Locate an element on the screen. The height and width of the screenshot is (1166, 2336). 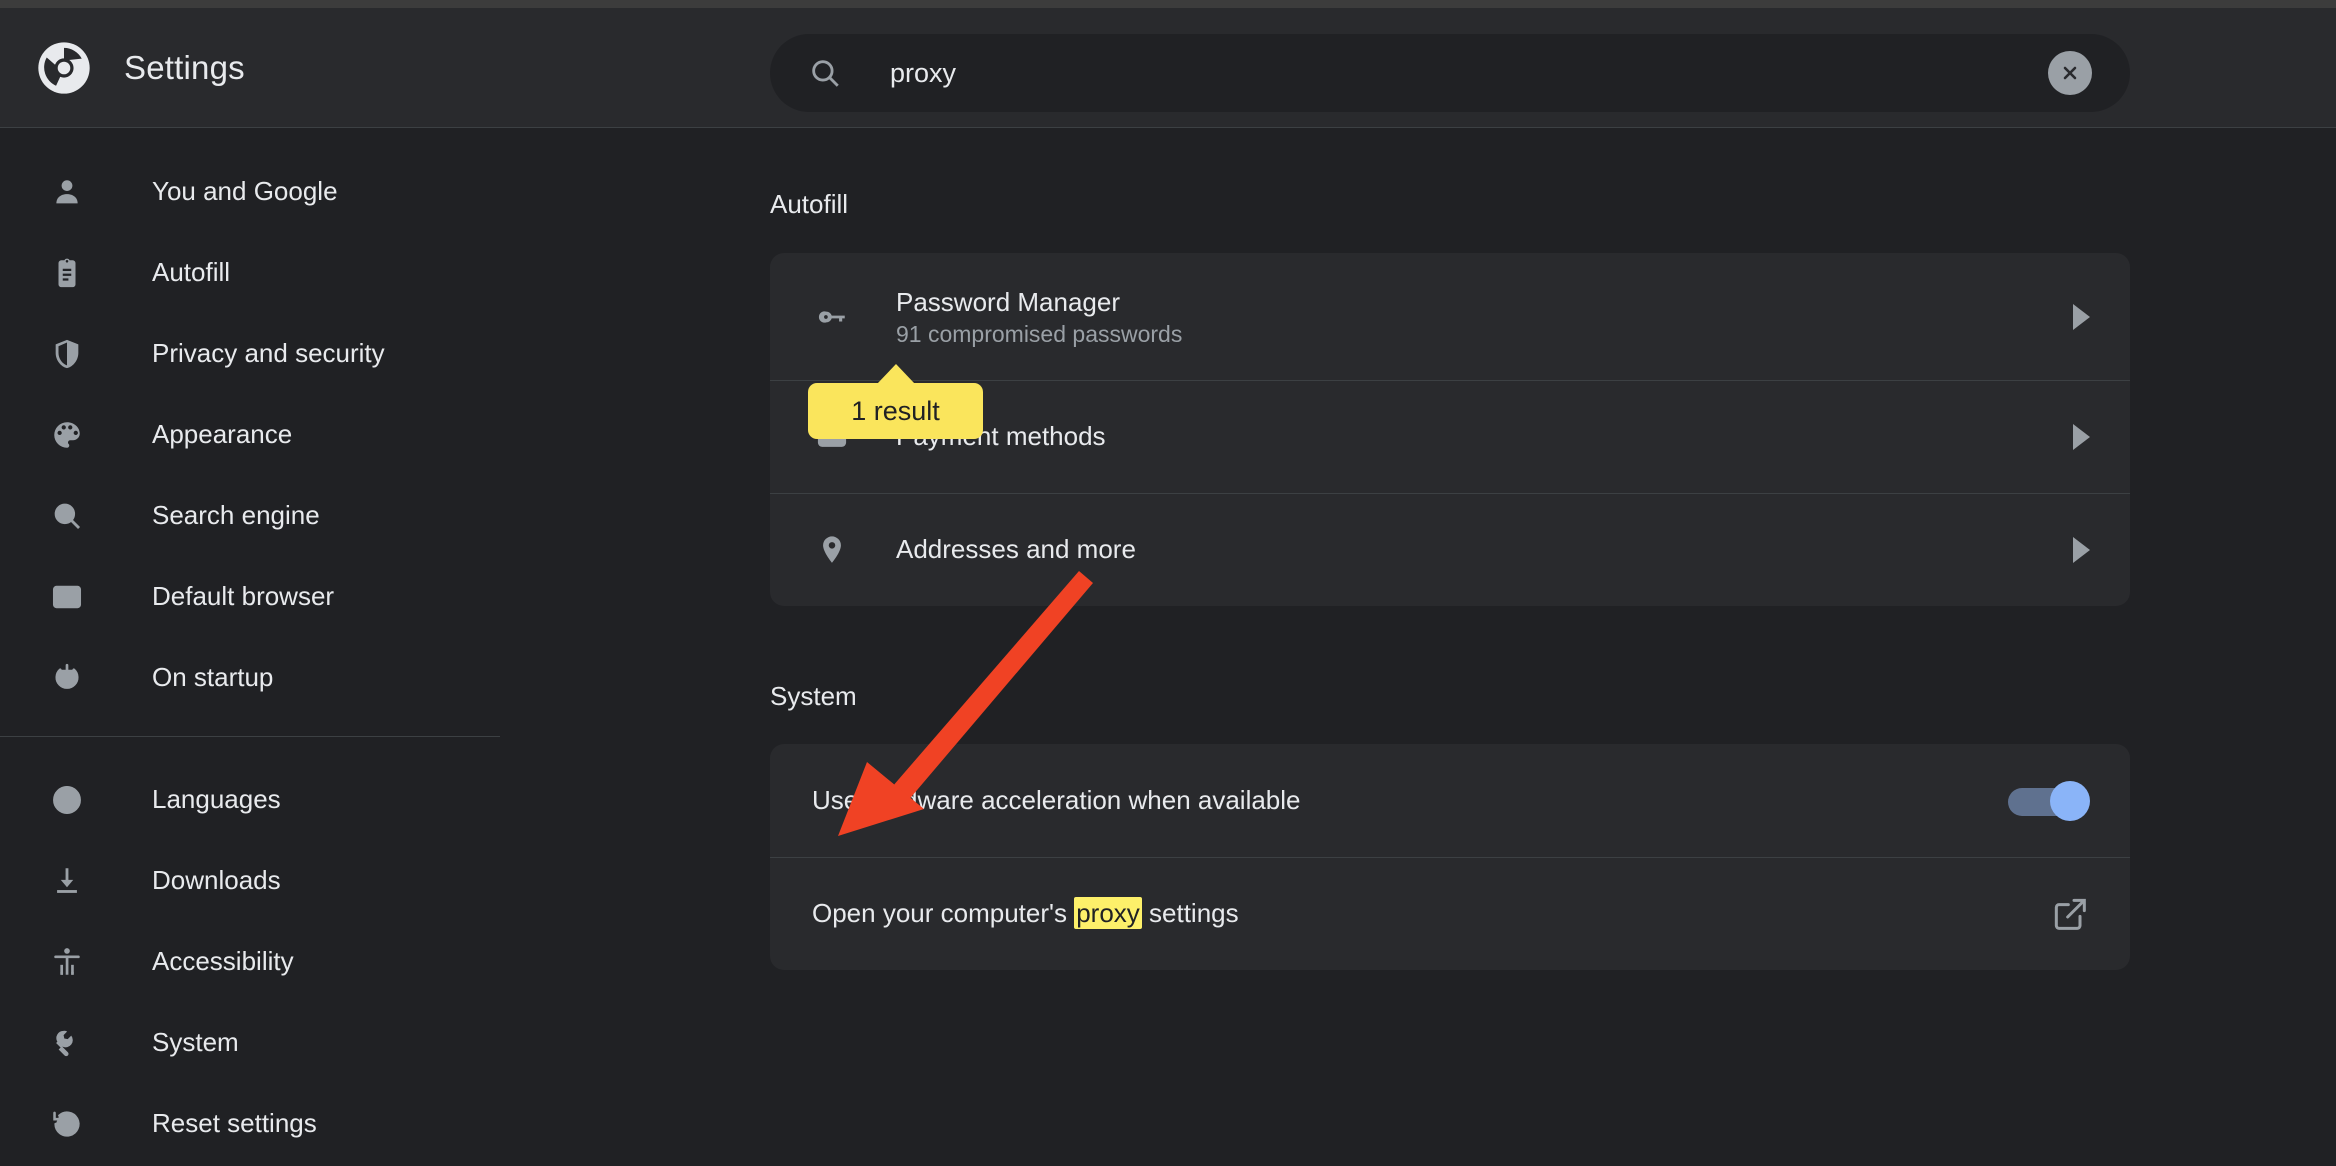
sidebar-item-privacy-and-security: Privacy and security is located at coordinates (250, 353).